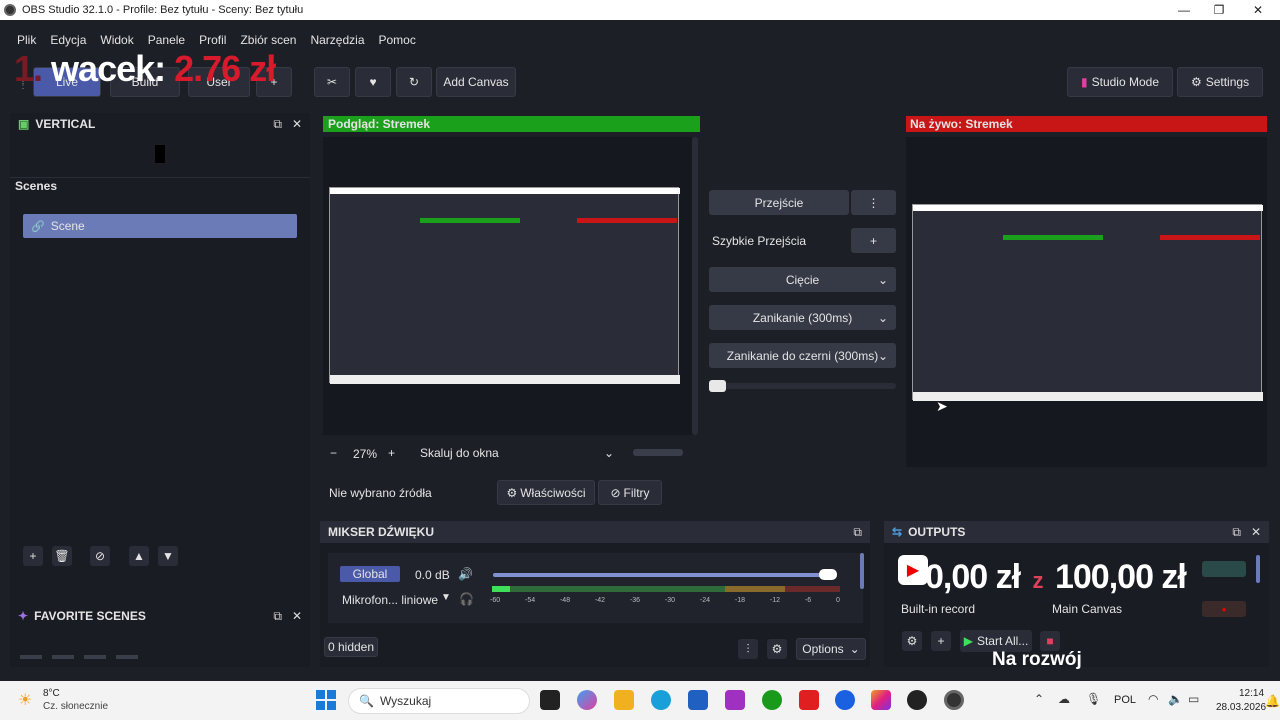 The image size is (1280, 720). Describe the element at coordinates (90, 616) in the screenshot. I see `favorite-scenes-title: FAVORITE SCENES` at that location.